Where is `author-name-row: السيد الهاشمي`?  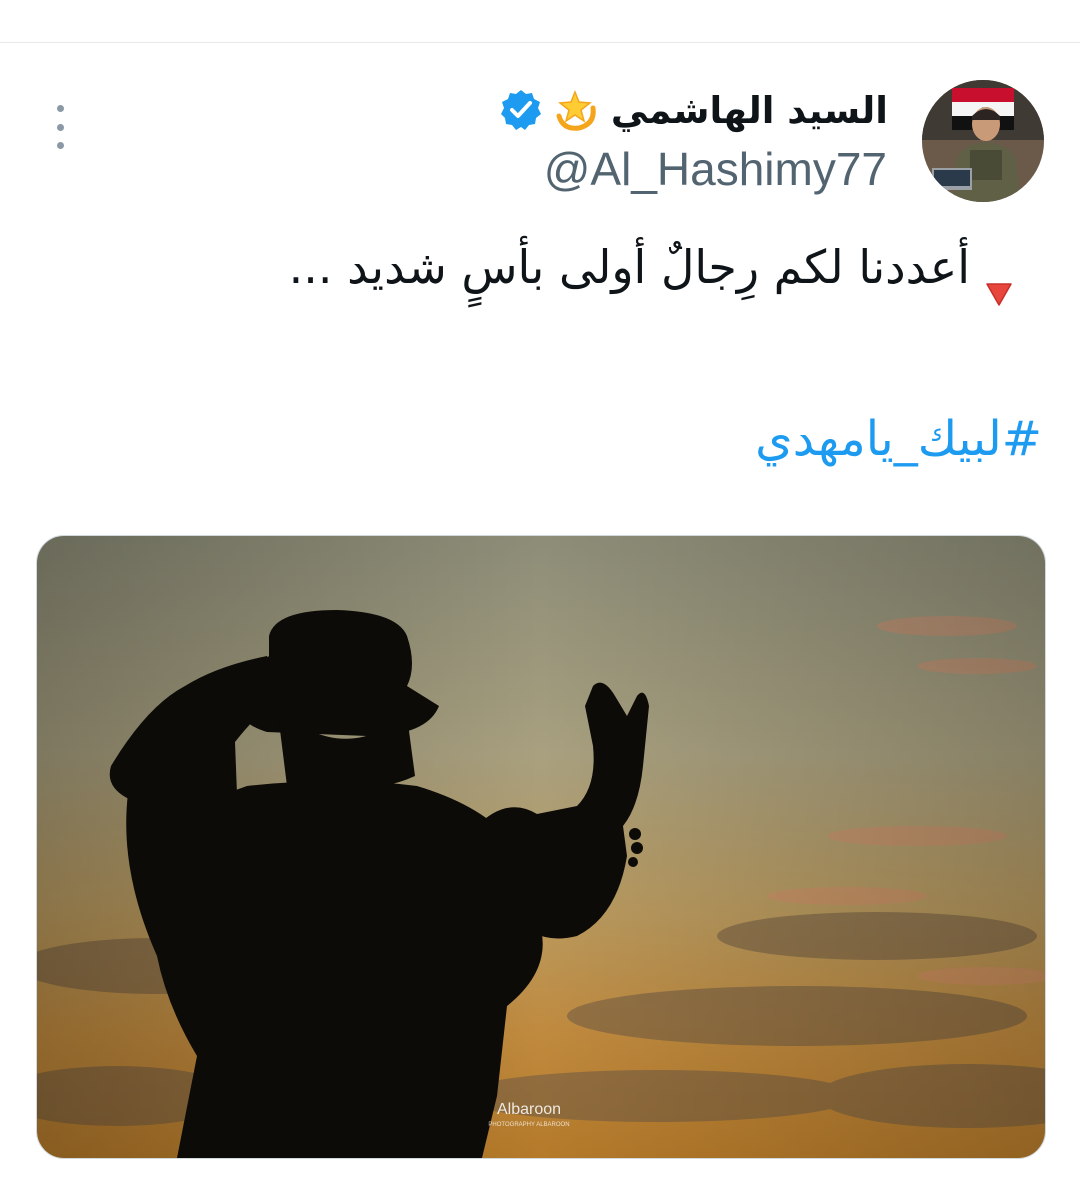 author-name-row: السيد الهاشمي is located at coordinates (693, 110).